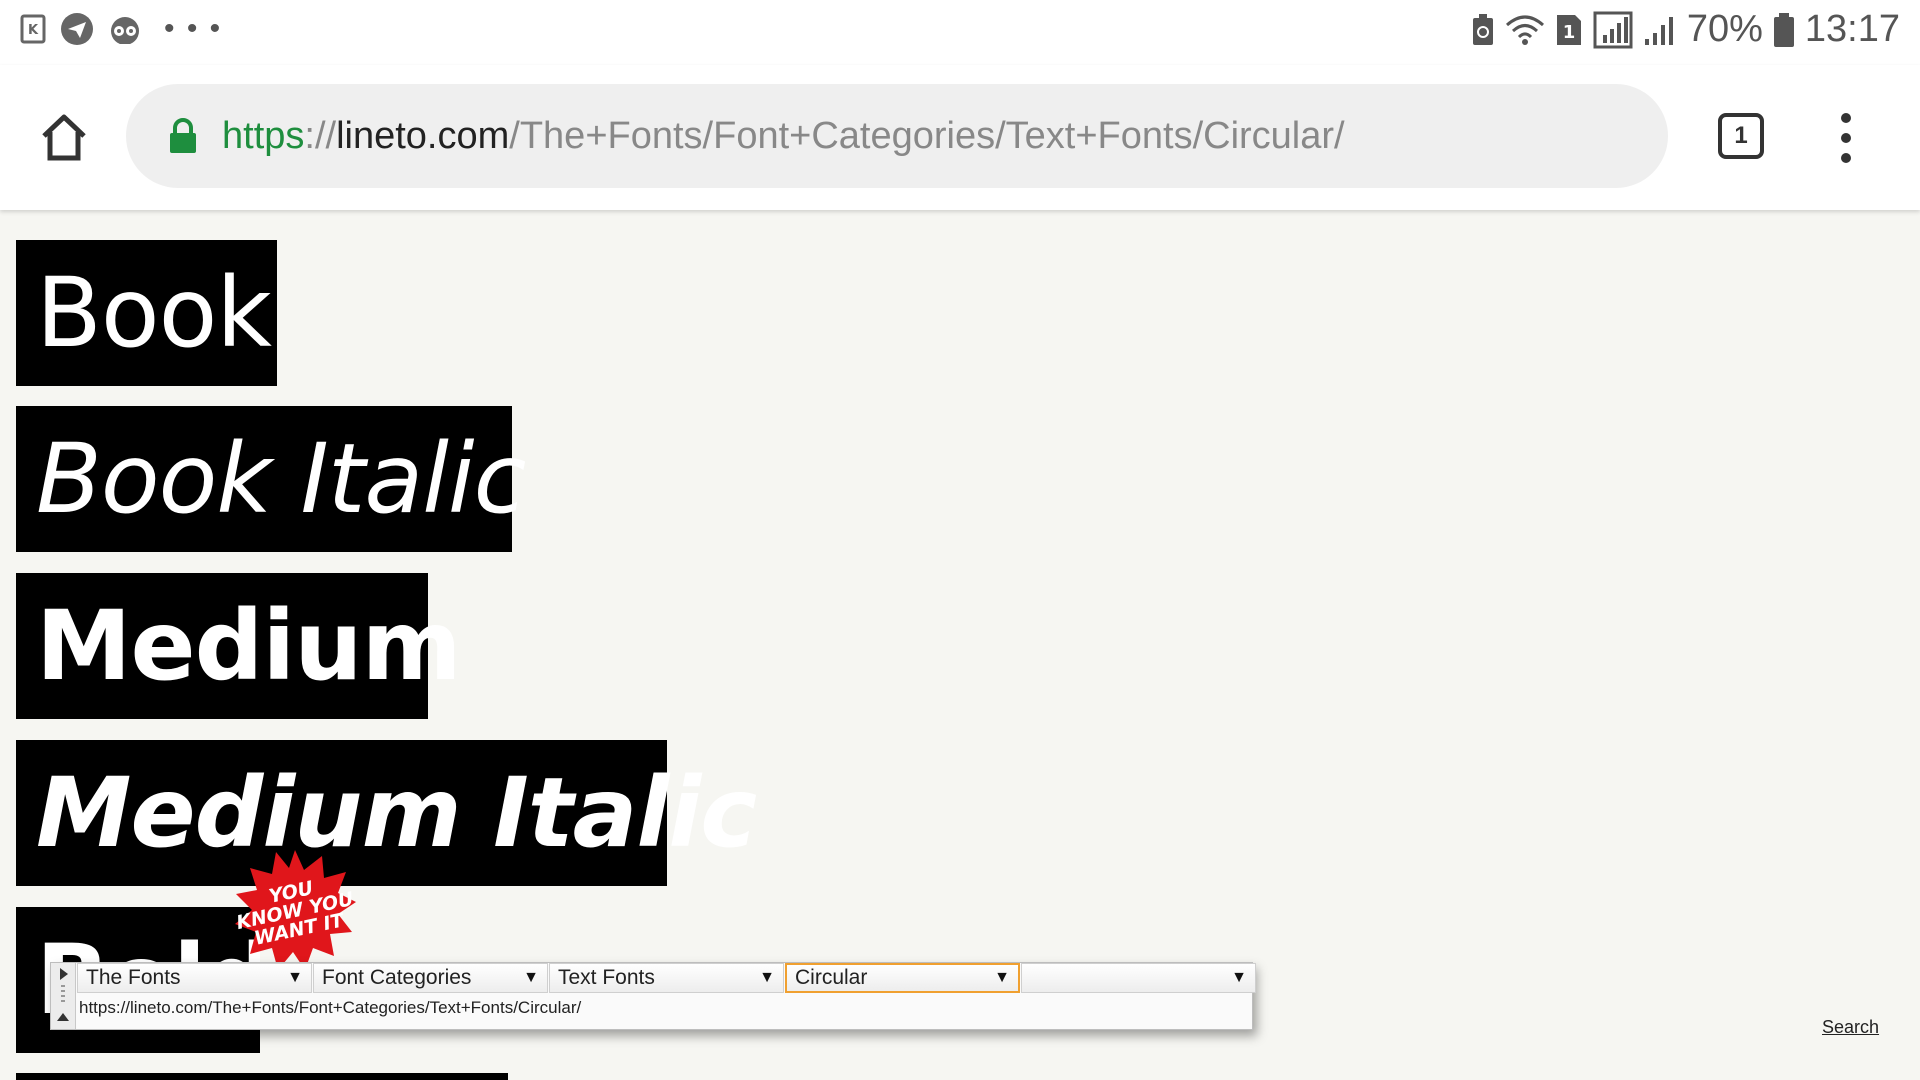  Describe the element at coordinates (1138, 978) in the screenshot. I see `select-empty: ▼` at that location.